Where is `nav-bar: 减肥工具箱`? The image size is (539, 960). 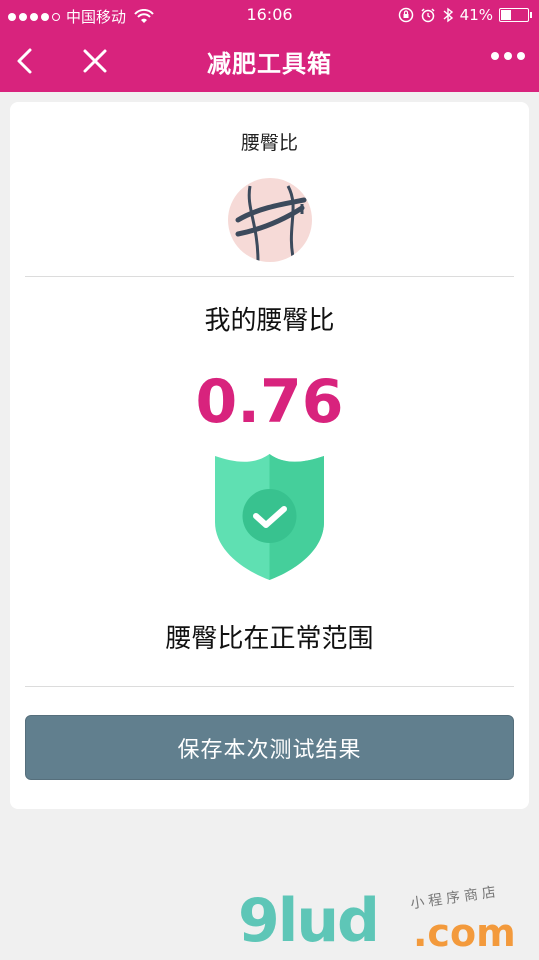
nav-bar: 减肥工具箱 is located at coordinates (269, 61).